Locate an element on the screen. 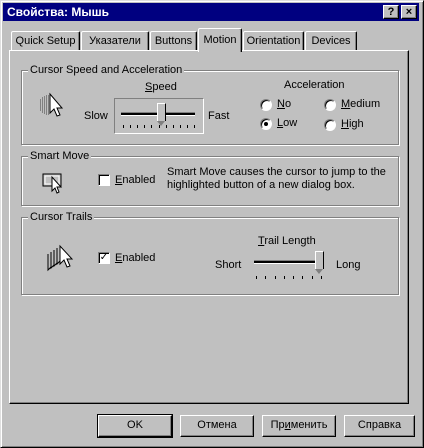 The width and height of the screenshot is (424, 448). speed-slider-ticks is located at coordinates (159, 127).